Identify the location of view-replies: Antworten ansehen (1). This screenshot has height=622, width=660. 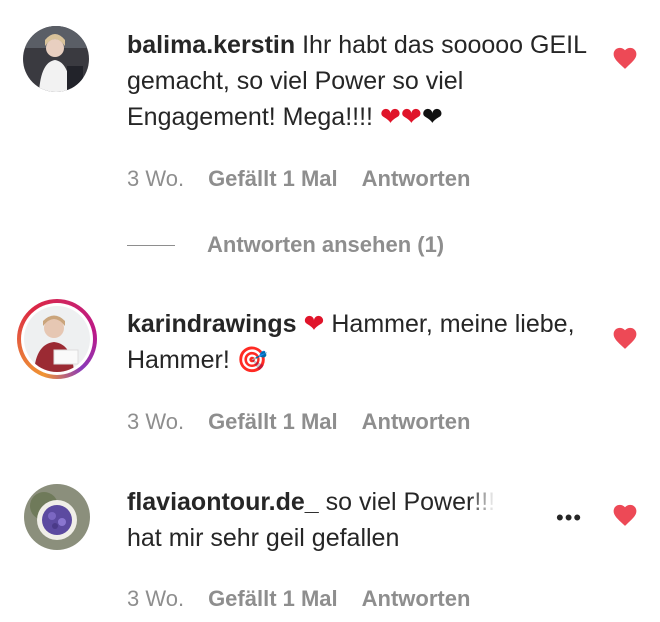
(285, 245).